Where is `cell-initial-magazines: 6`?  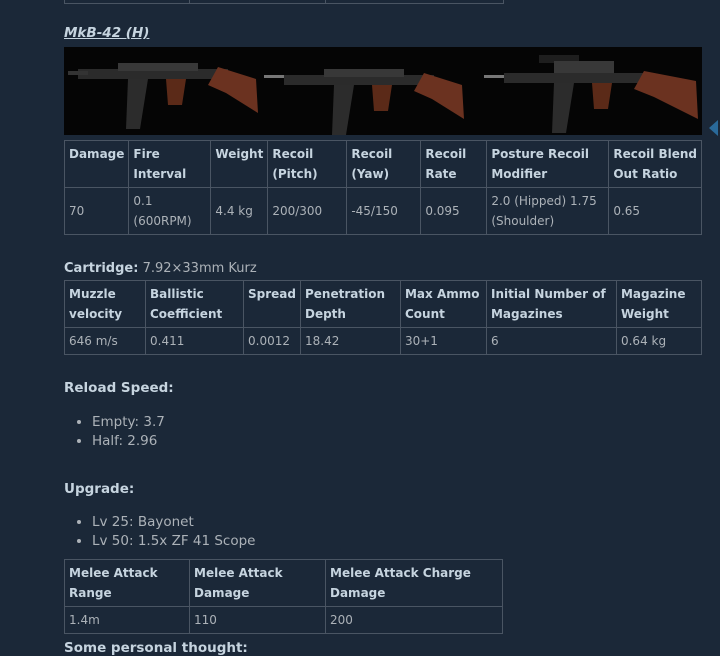 cell-initial-magazines: 6 is located at coordinates (551, 341).